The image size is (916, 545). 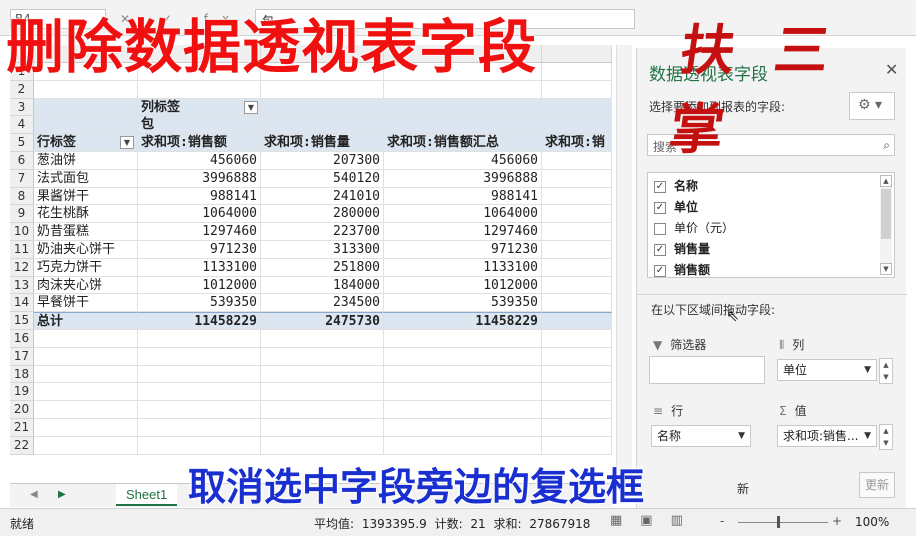 What do you see at coordinates (199, 428) in the screenshot?
I see `cell-b21` at bounding box center [199, 428].